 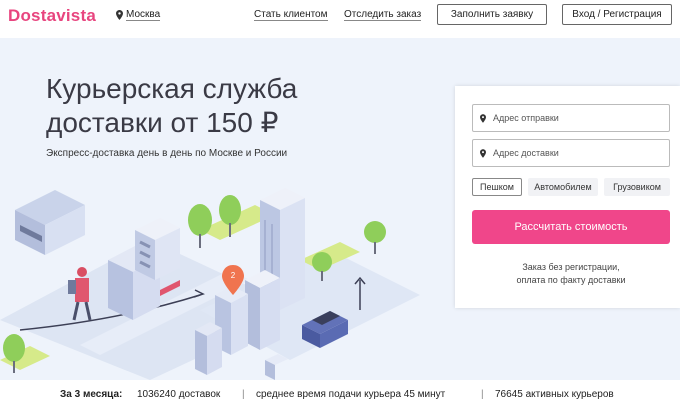 I want to click on from-address-field, so click(x=571, y=118).